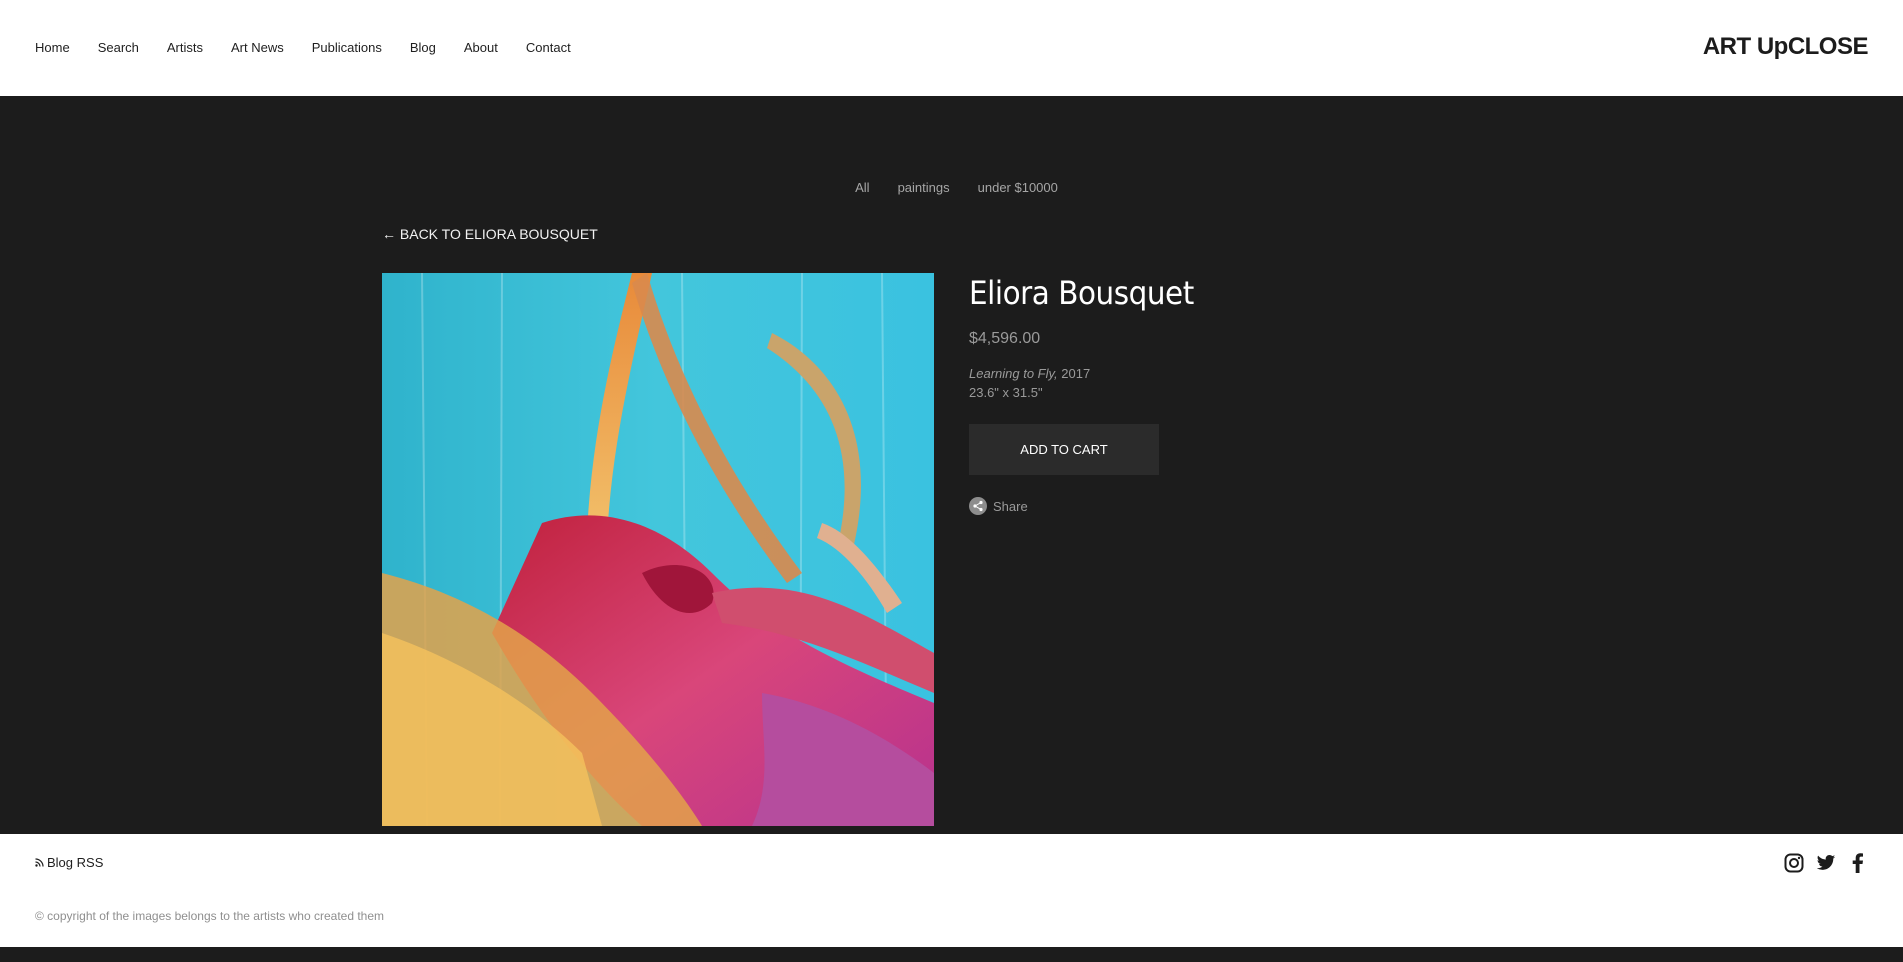 This screenshot has width=1903, height=962. Describe the element at coordinates (978, 506) in the screenshot. I see `share-icon` at that location.